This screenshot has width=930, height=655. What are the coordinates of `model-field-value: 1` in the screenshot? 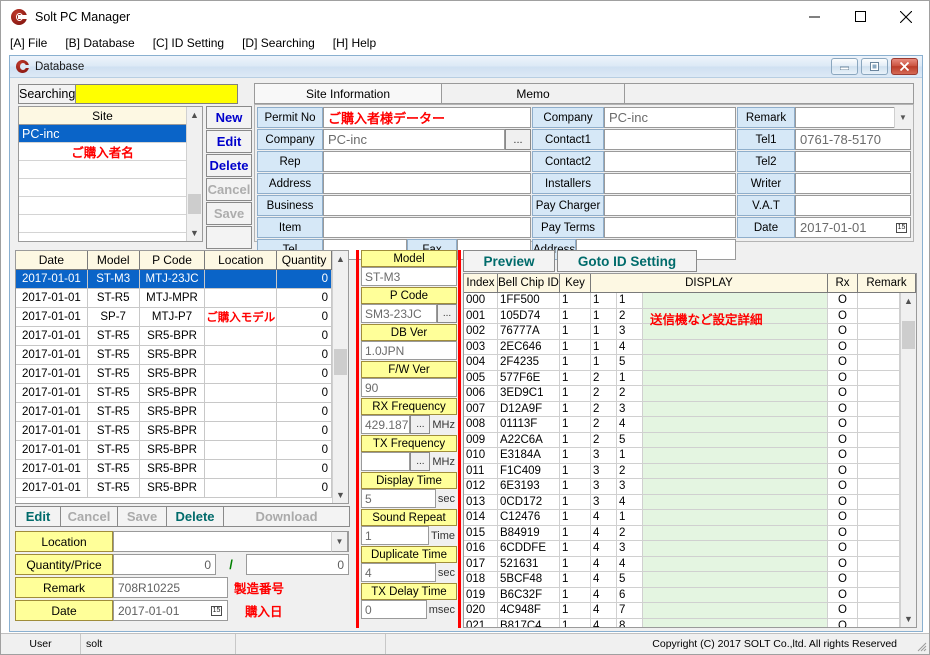 It's located at (395, 535).